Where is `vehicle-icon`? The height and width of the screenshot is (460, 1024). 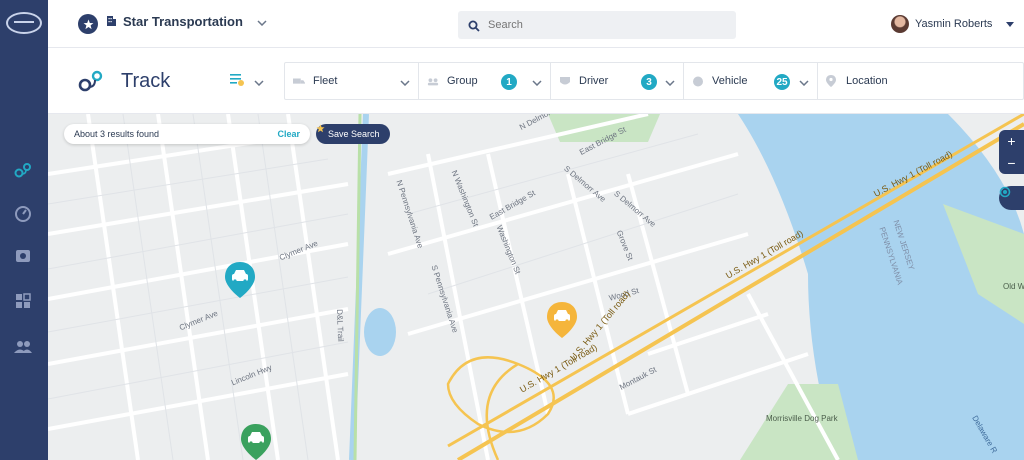 vehicle-icon is located at coordinates (698, 81).